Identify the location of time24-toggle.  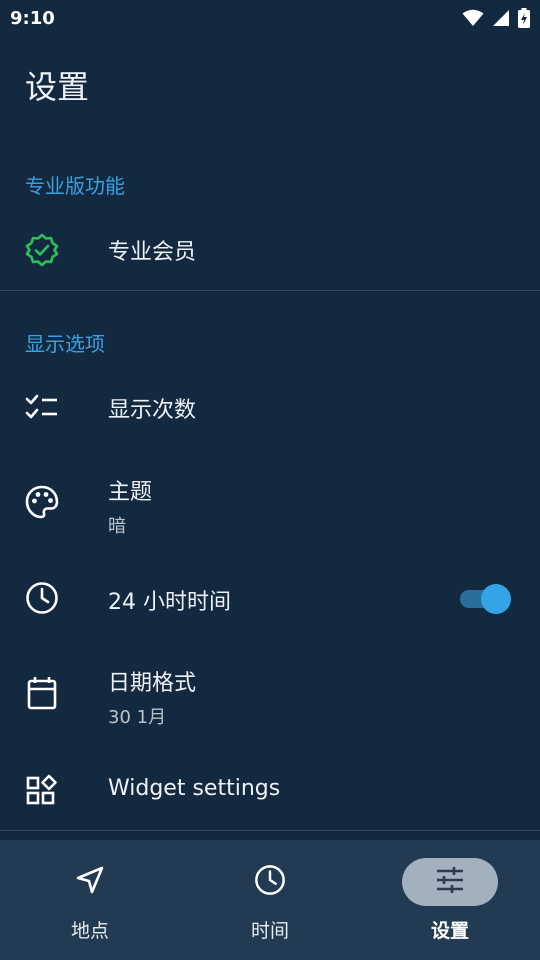
(486, 599).